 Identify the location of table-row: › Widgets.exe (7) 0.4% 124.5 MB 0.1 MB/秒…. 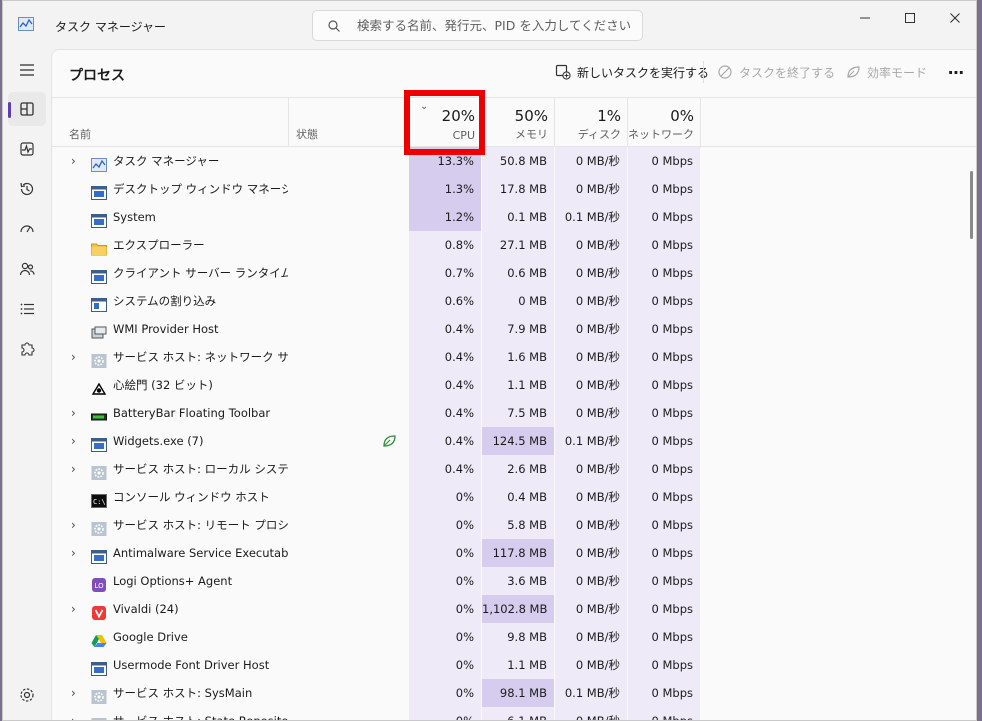
(514, 441).